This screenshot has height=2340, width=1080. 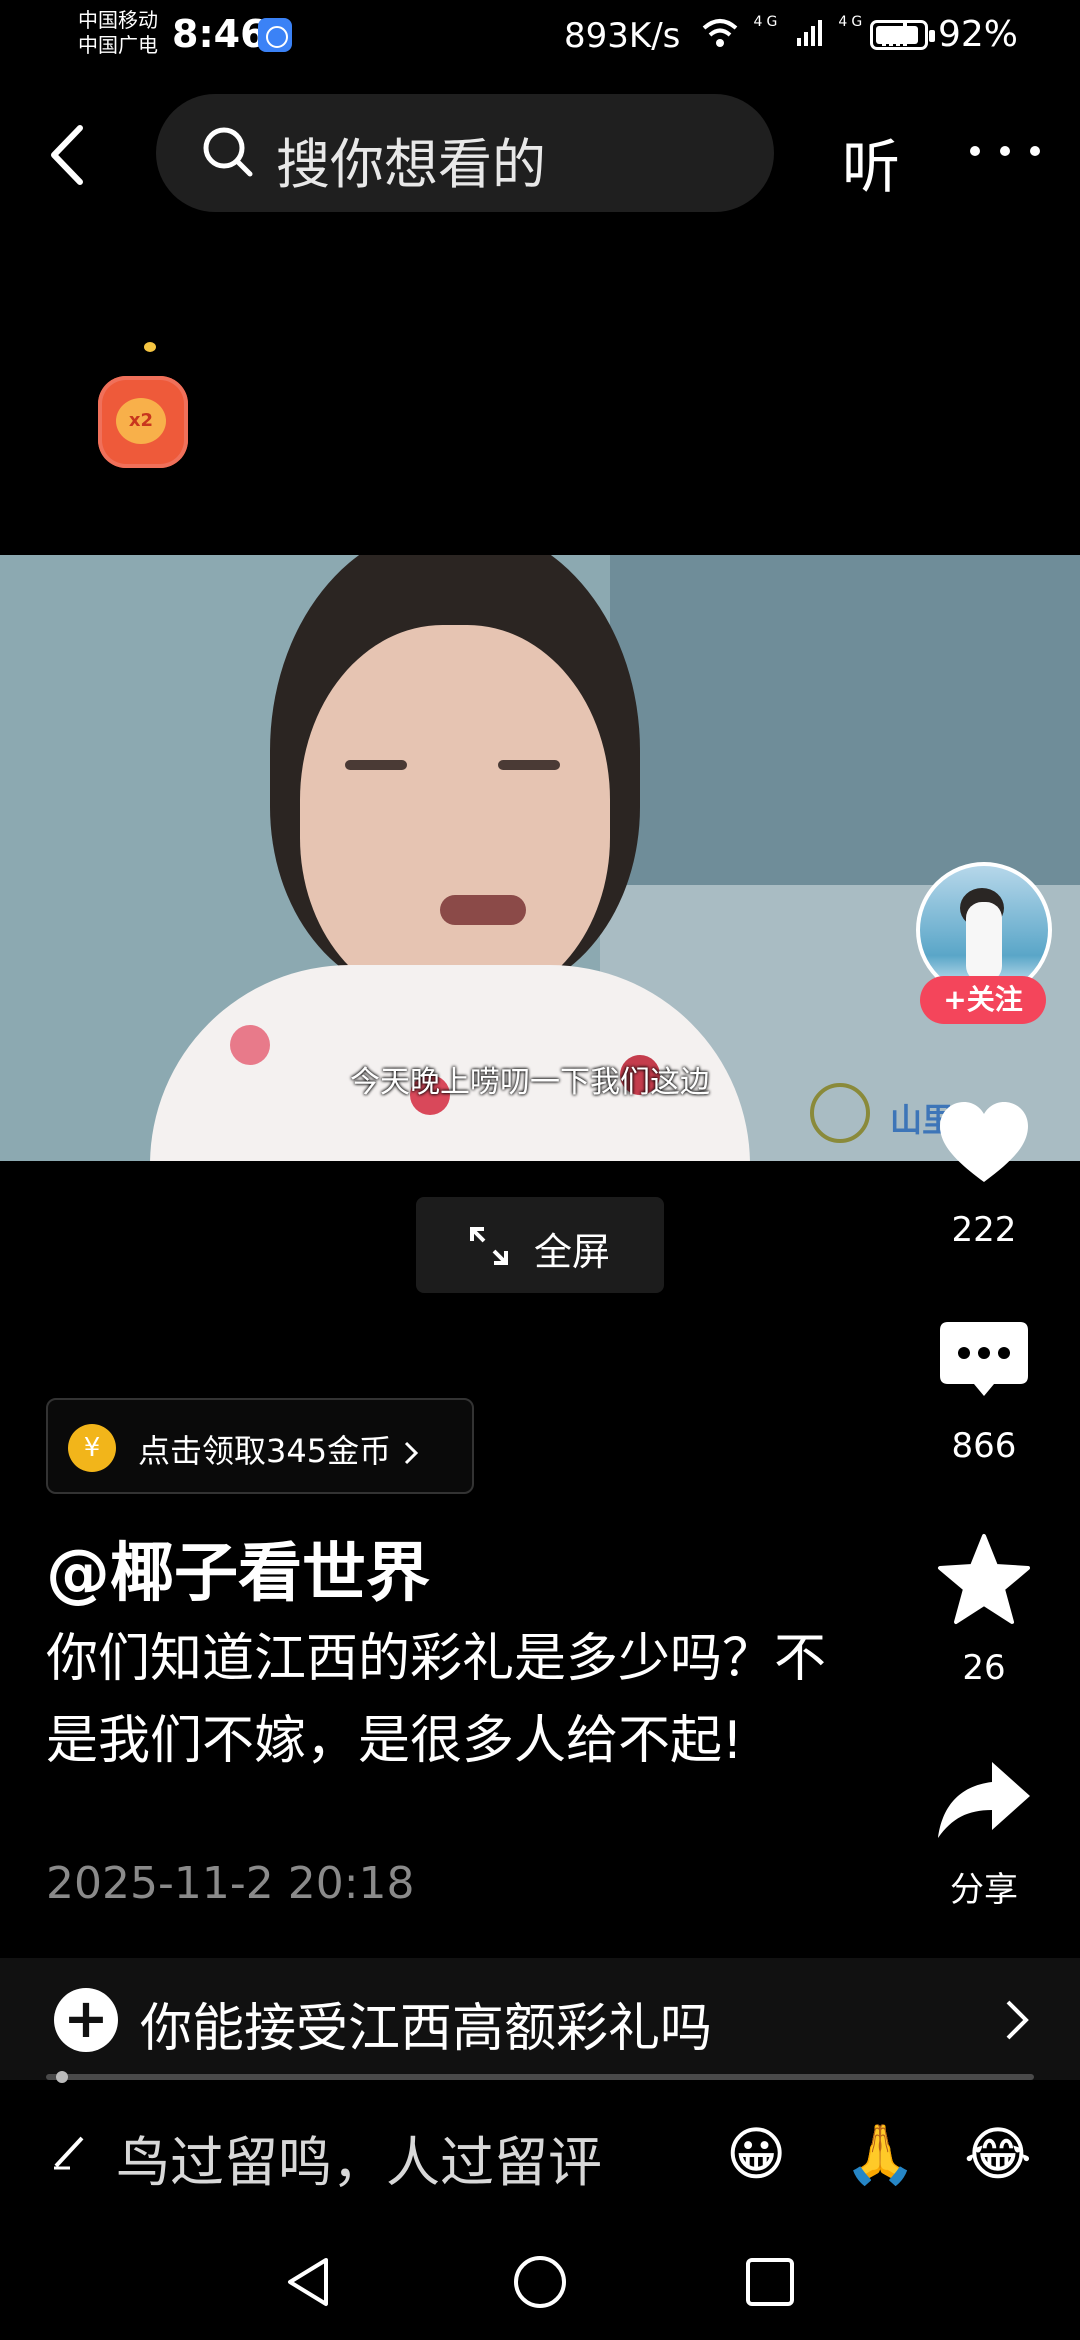 What do you see at coordinates (265, 1451) in the screenshot?
I see `coin-reward-label: 点击领取345金币` at bounding box center [265, 1451].